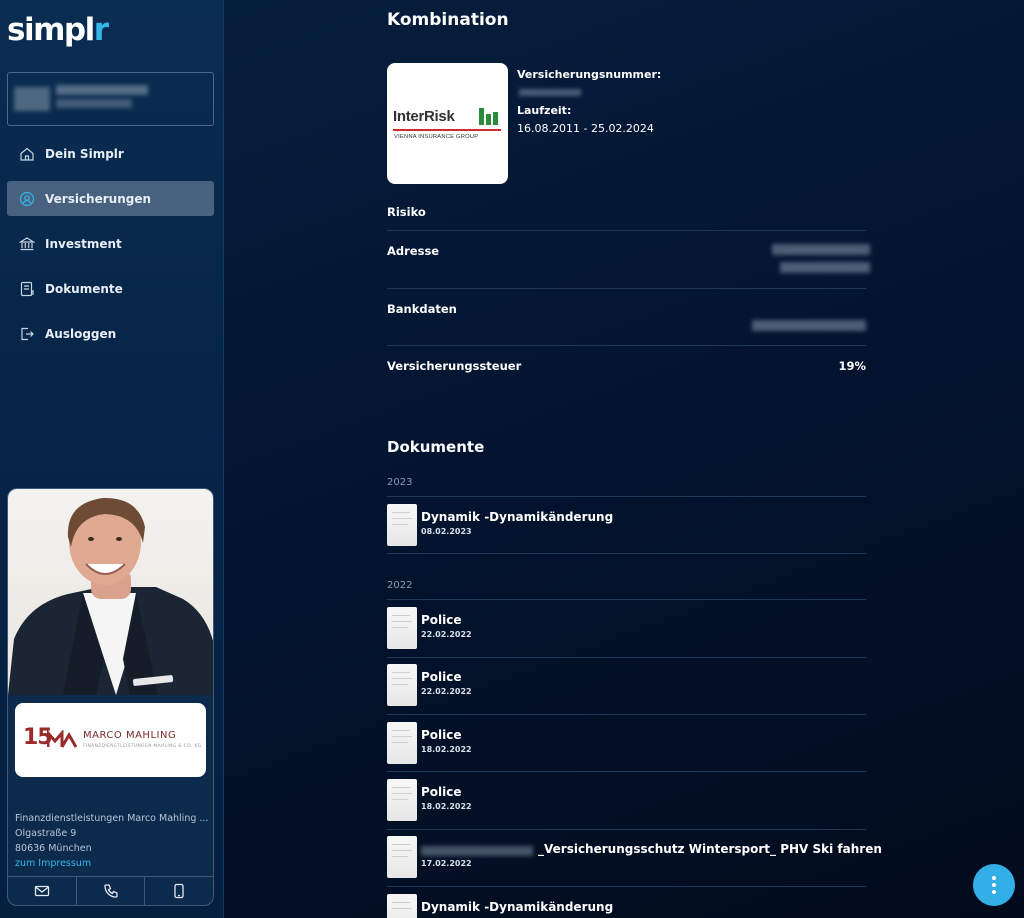 This screenshot has width=1024, height=918. I want to click on detail-adresse: Adresse, so click(628, 264).